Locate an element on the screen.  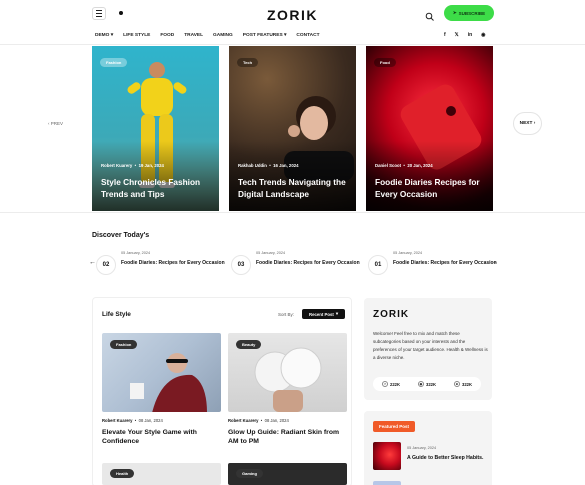
sort-select: Recent Post ▾ is located at coordinates (323, 314).